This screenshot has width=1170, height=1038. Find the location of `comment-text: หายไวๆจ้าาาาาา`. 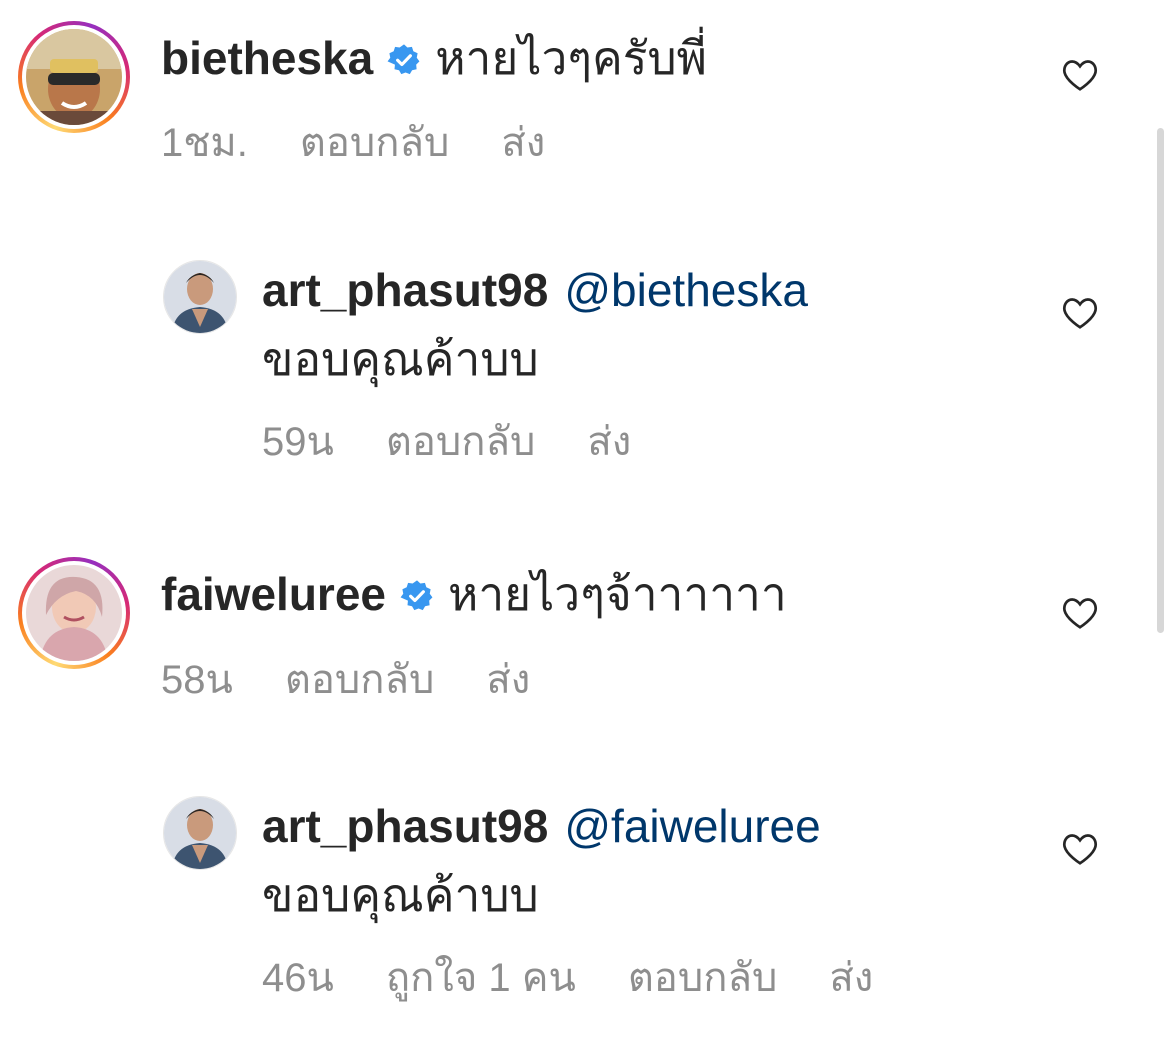

comment-text: หายไวๆจ้าาาาาา is located at coordinates (617, 594).